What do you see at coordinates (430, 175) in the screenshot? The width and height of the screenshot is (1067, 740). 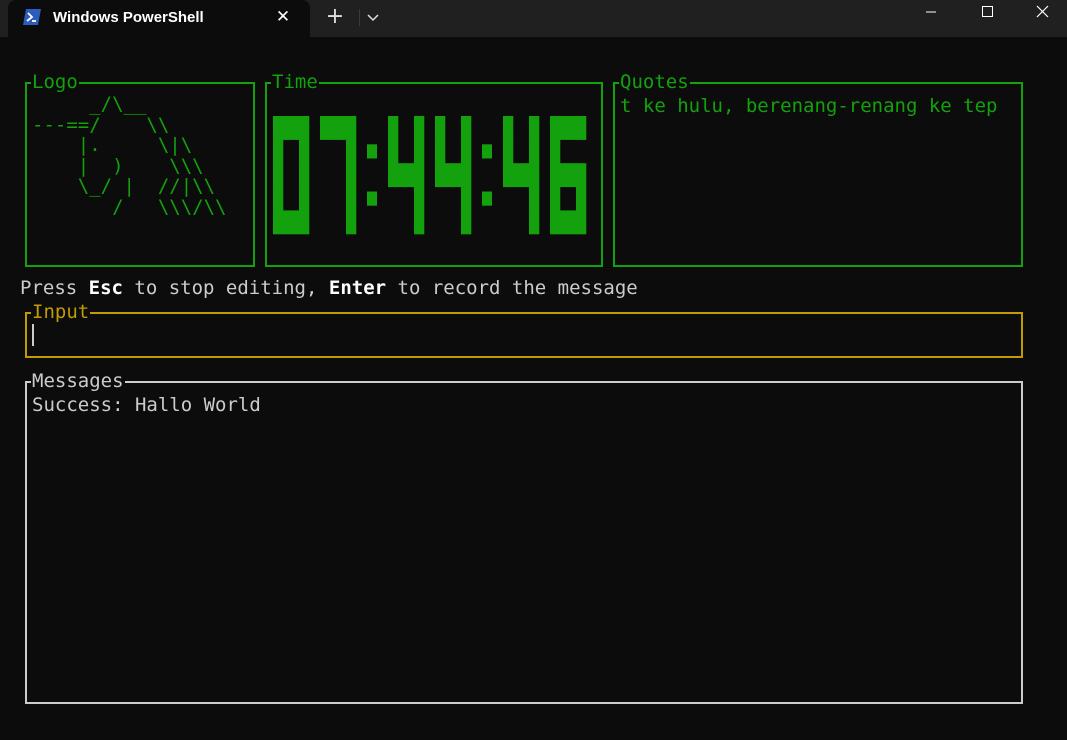 I see `clock-display` at bounding box center [430, 175].